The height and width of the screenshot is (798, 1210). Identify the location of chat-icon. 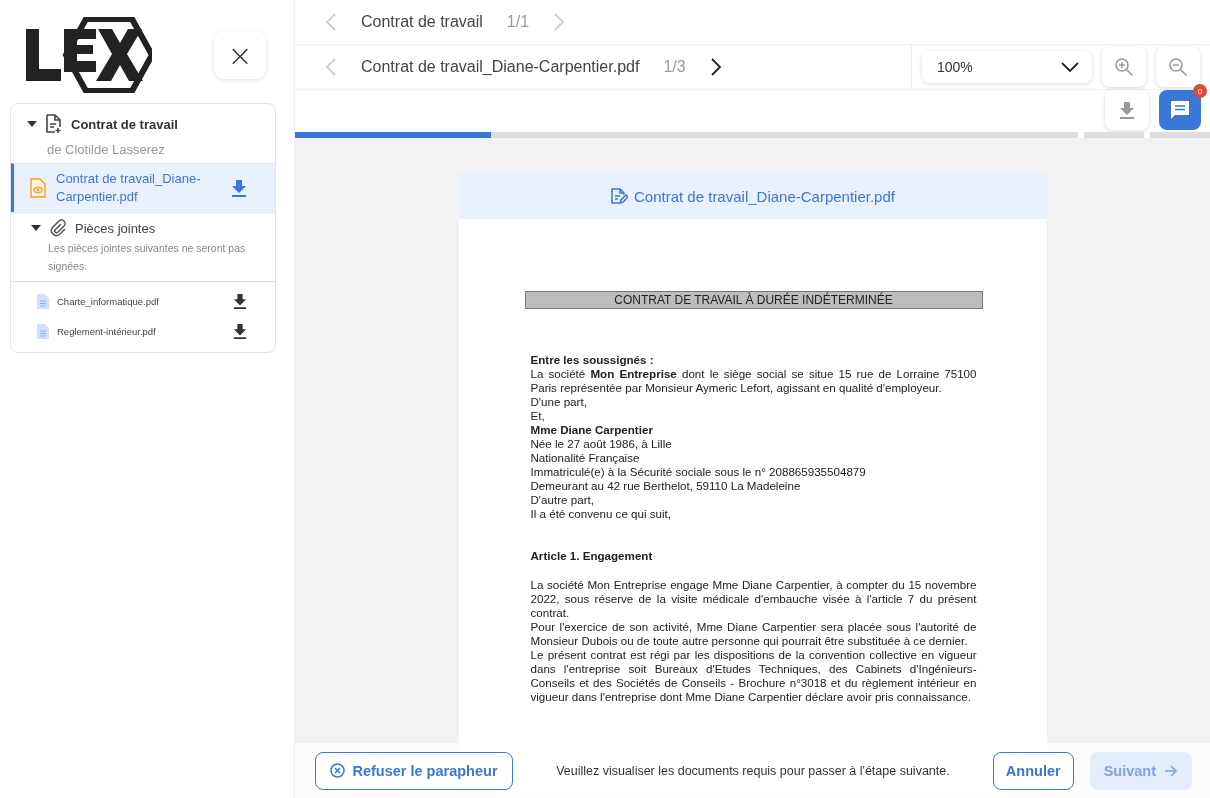
(1180, 110).